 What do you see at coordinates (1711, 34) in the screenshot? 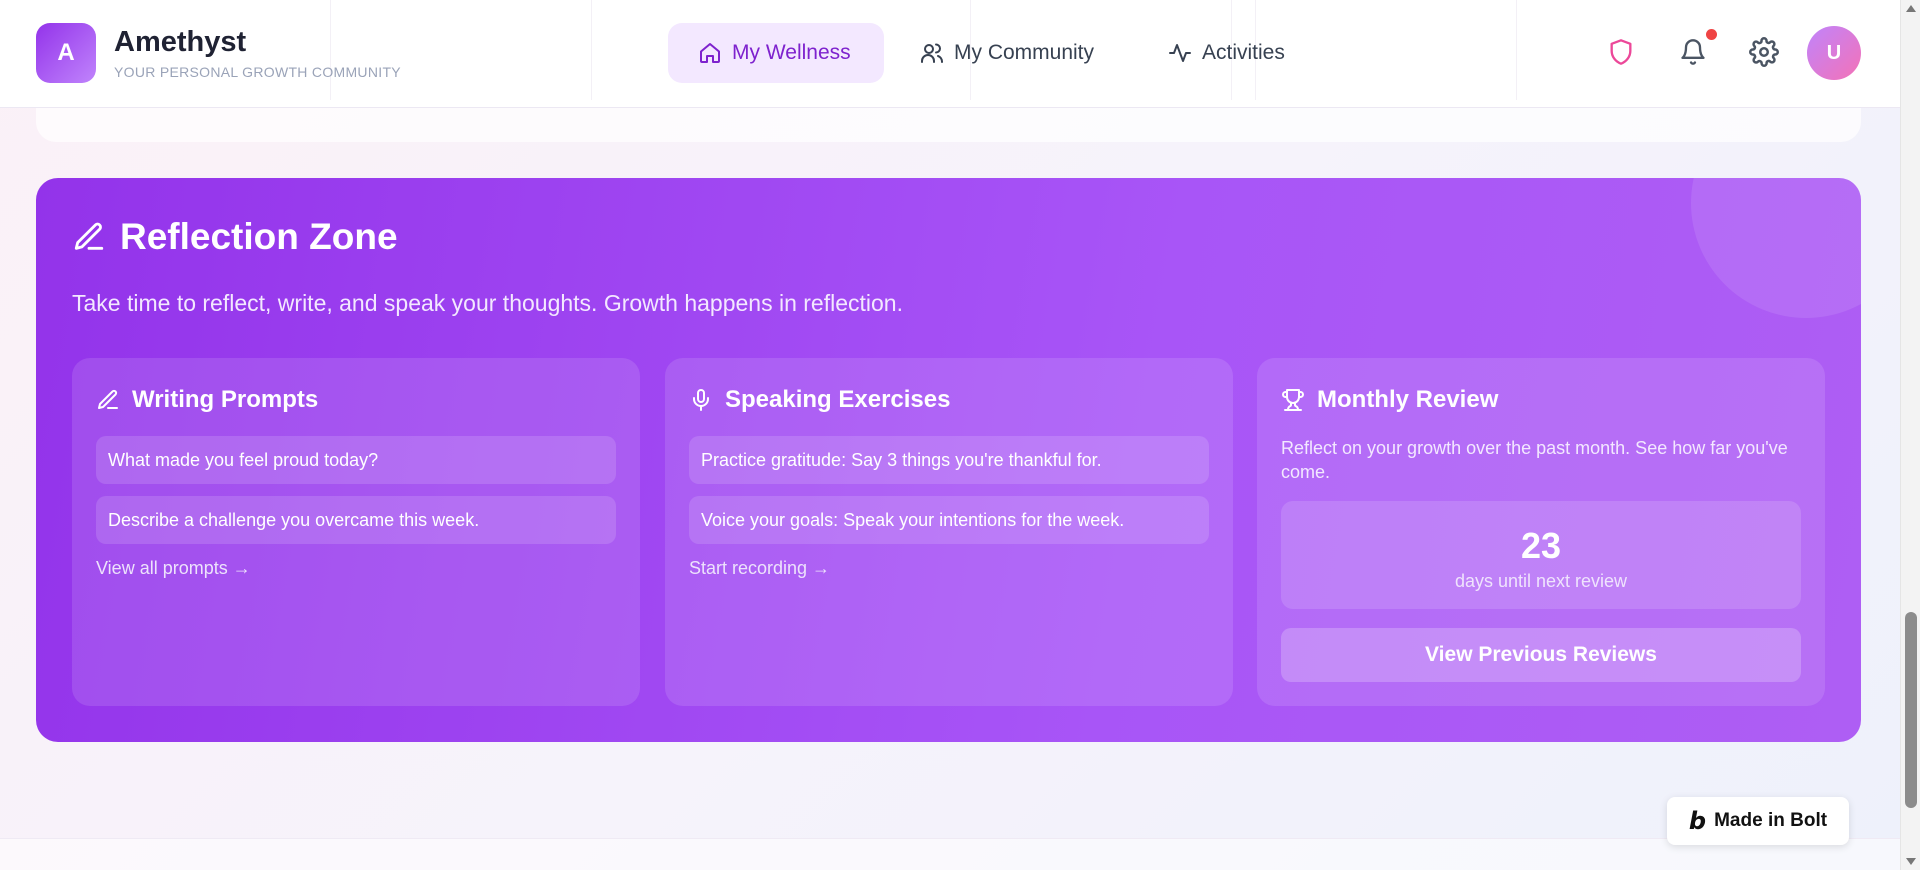
I see `notification-dot` at bounding box center [1711, 34].